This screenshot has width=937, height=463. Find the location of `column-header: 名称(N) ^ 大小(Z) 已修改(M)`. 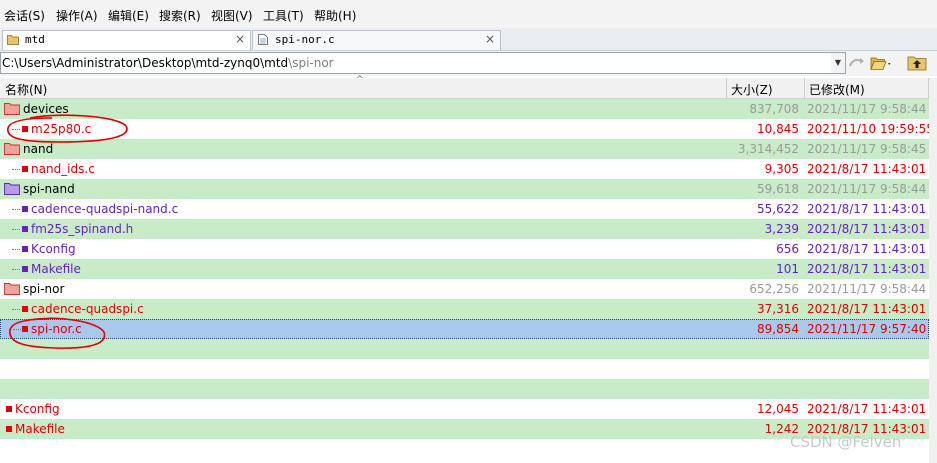

column-header: 名称(N) ^ 大小(Z) 已修改(M) is located at coordinates (468, 87).